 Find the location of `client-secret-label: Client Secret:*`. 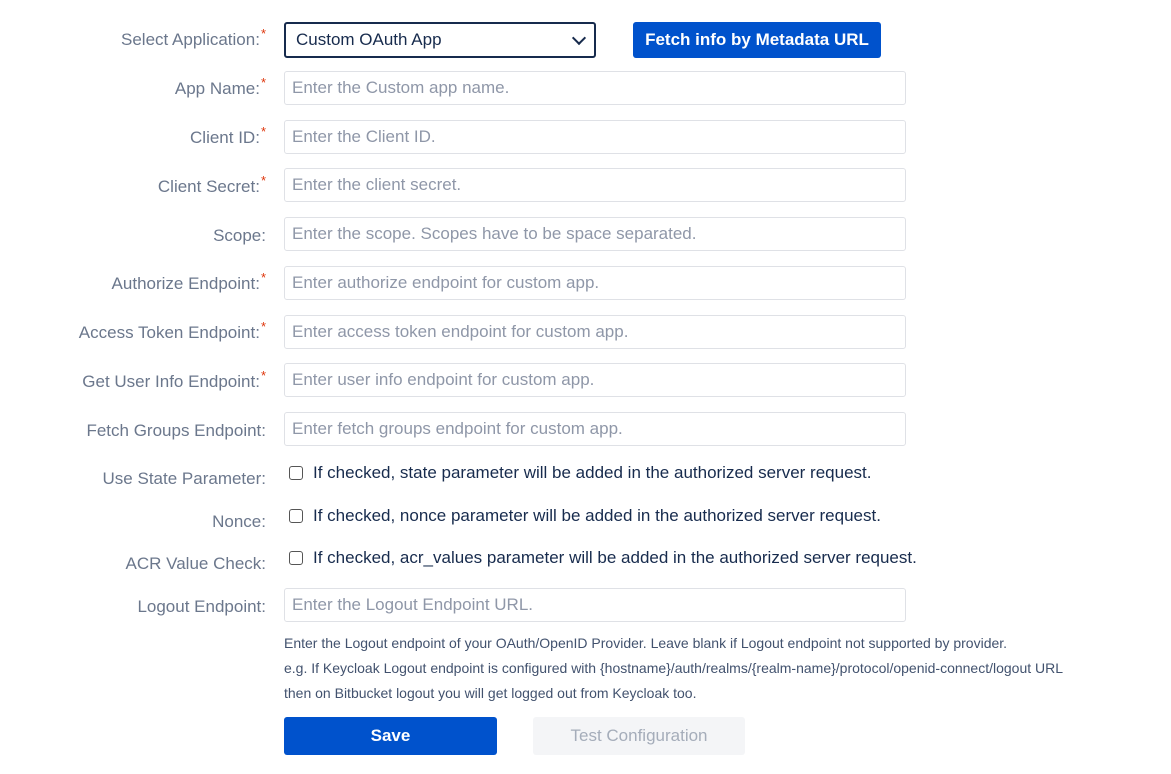

client-secret-label: Client Secret:* is located at coordinates (211, 184).